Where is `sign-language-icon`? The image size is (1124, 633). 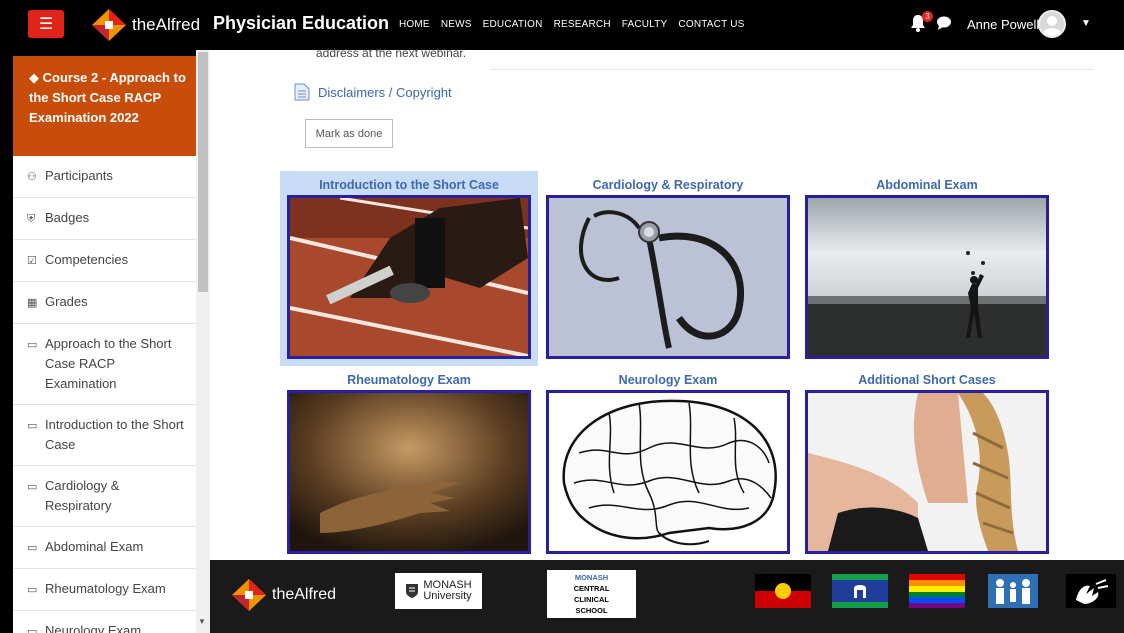 sign-language-icon is located at coordinates (1091, 591).